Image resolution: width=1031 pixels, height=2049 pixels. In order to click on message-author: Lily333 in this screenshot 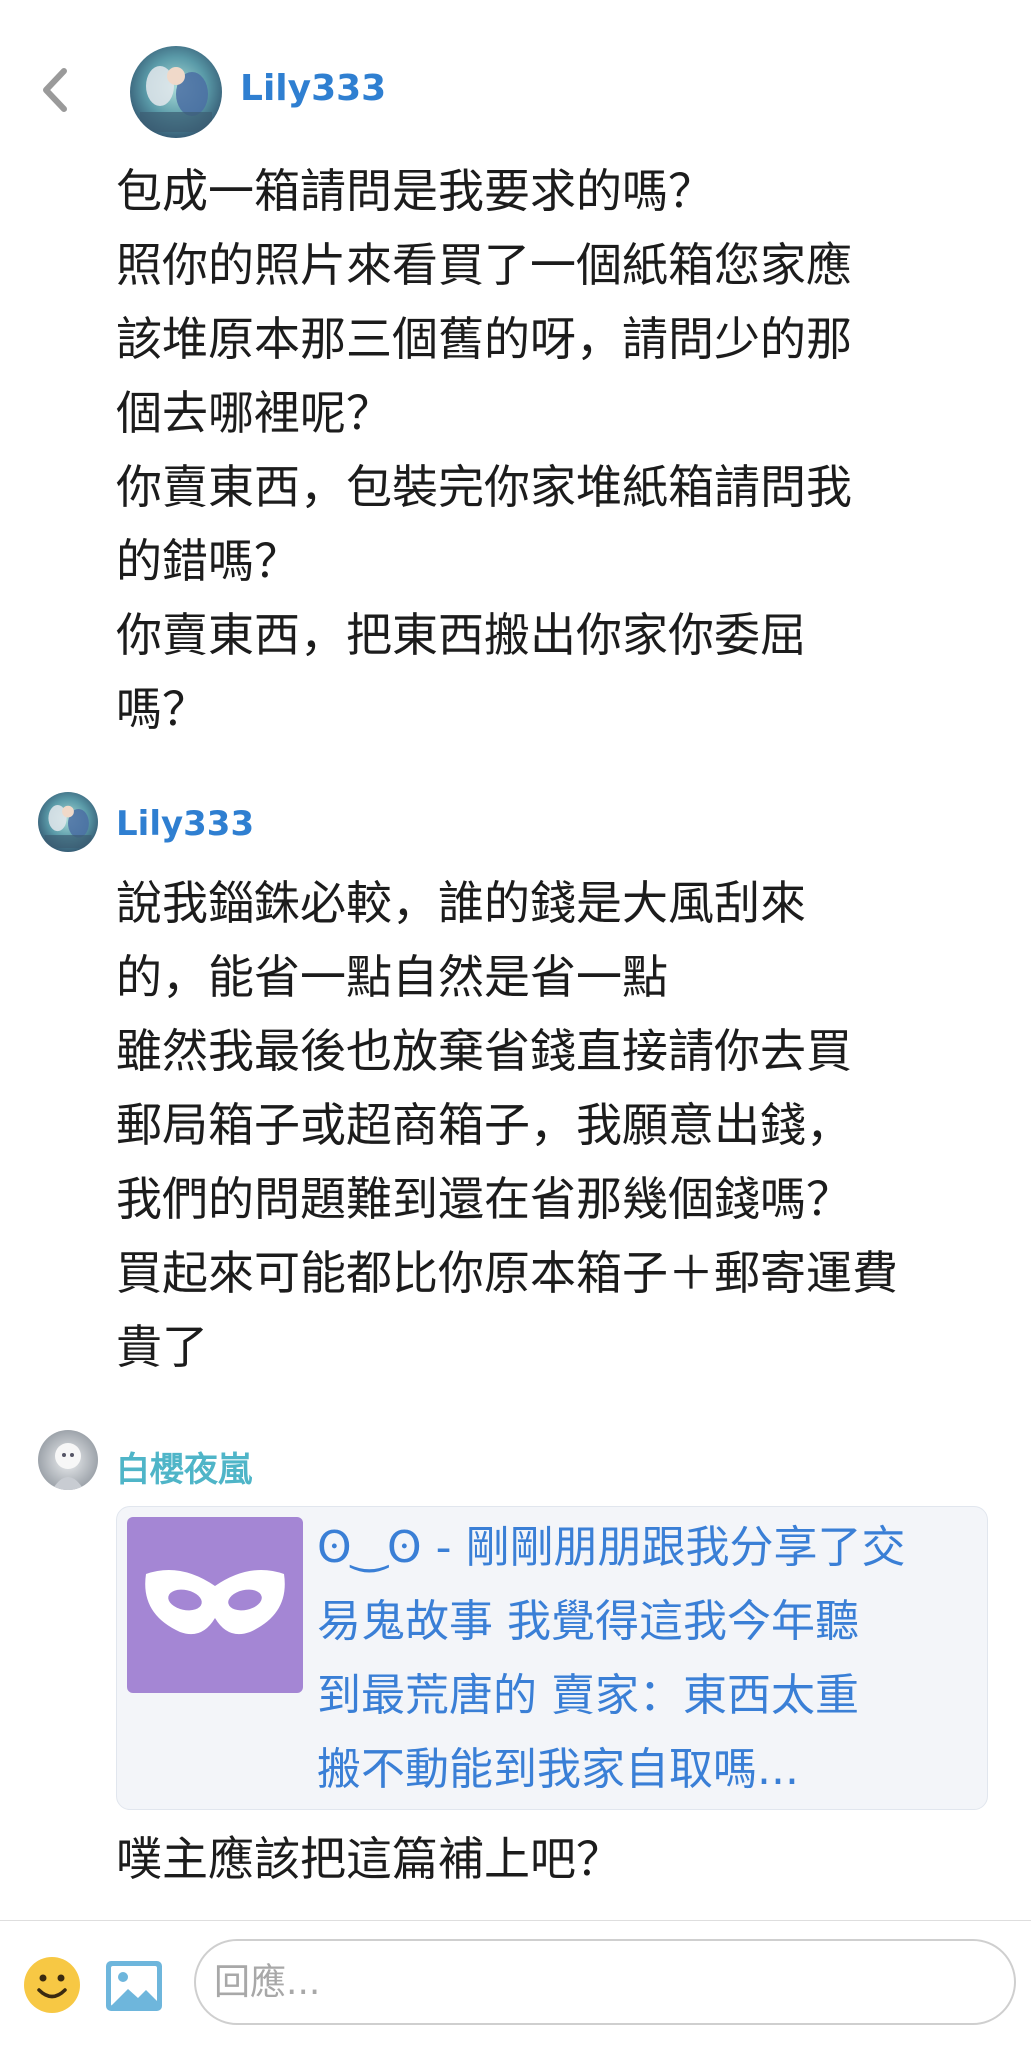, I will do `click(185, 824)`.